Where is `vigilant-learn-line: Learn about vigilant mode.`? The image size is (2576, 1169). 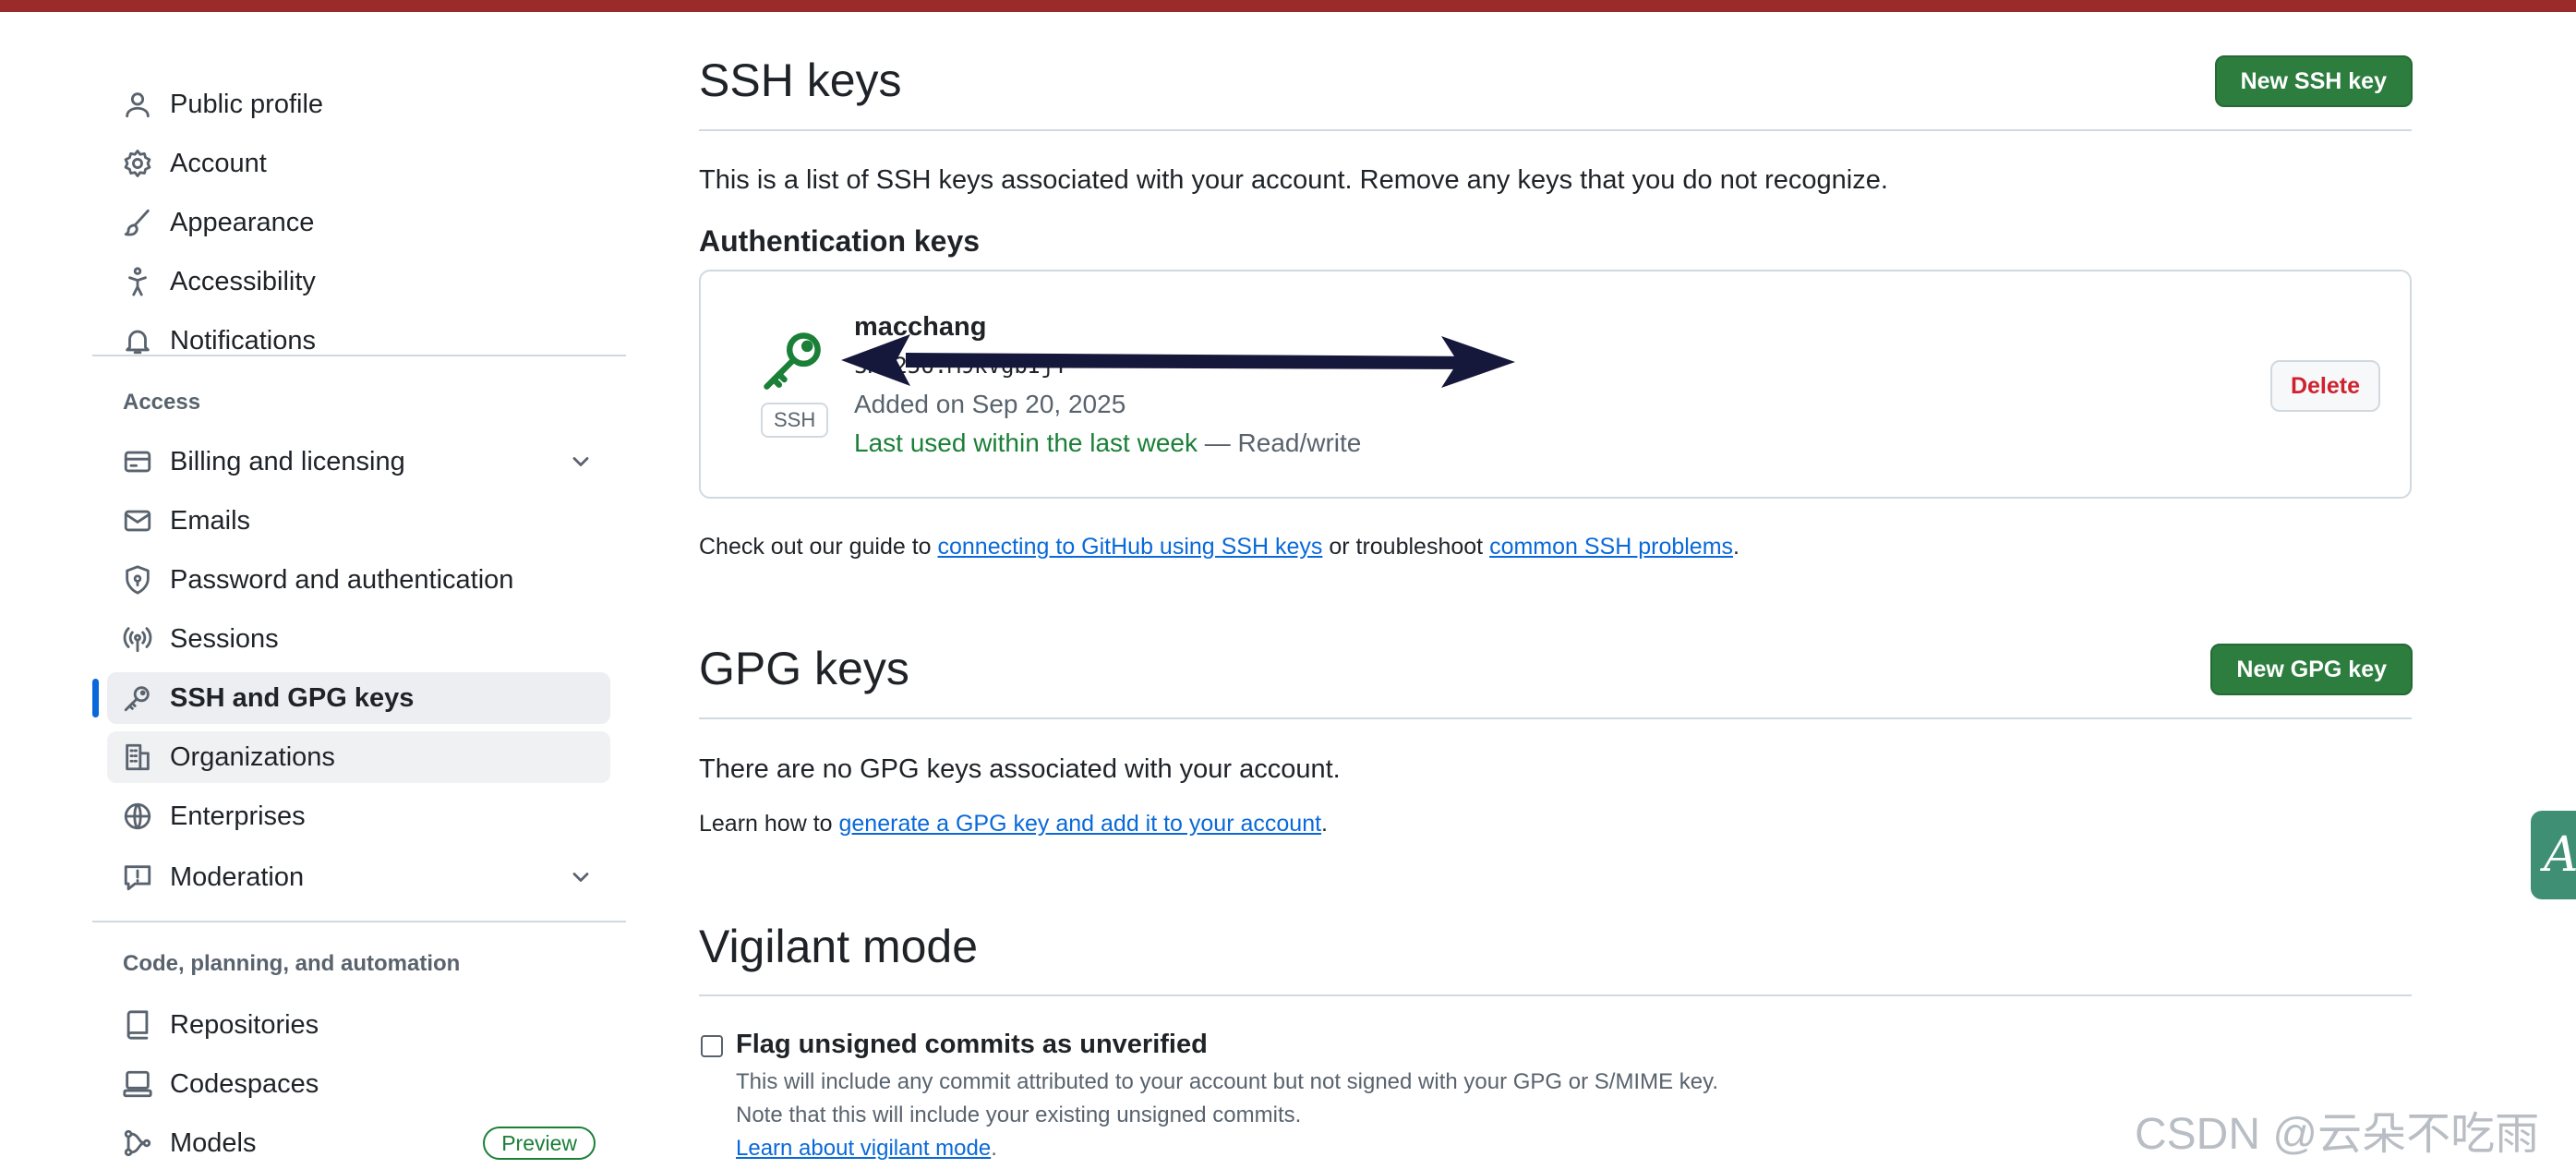
vigilant-learn-line: Learn about vigilant mode. is located at coordinates (866, 1149).